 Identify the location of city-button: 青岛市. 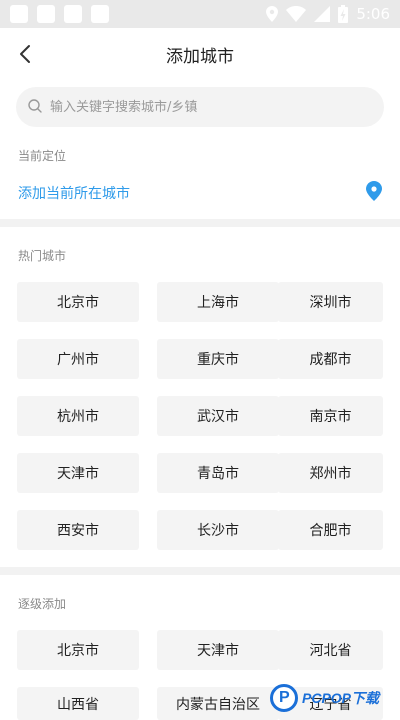
(218, 473).